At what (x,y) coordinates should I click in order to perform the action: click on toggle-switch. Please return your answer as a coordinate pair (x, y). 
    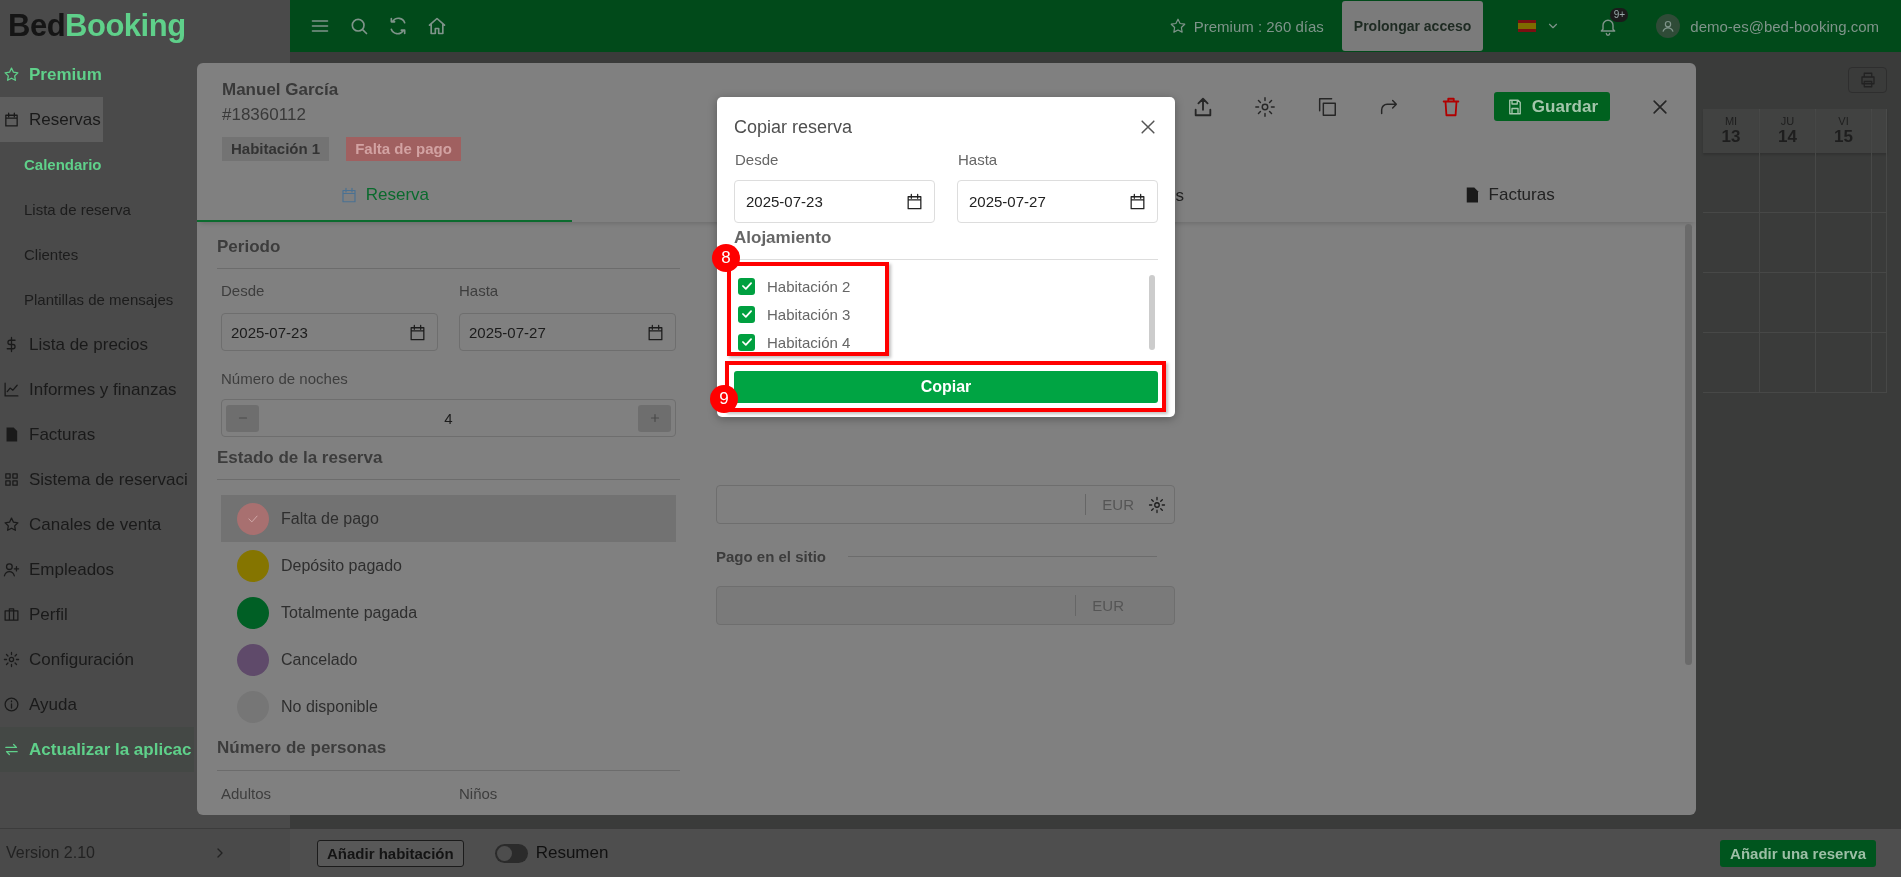
    Looking at the image, I should click on (511, 853).